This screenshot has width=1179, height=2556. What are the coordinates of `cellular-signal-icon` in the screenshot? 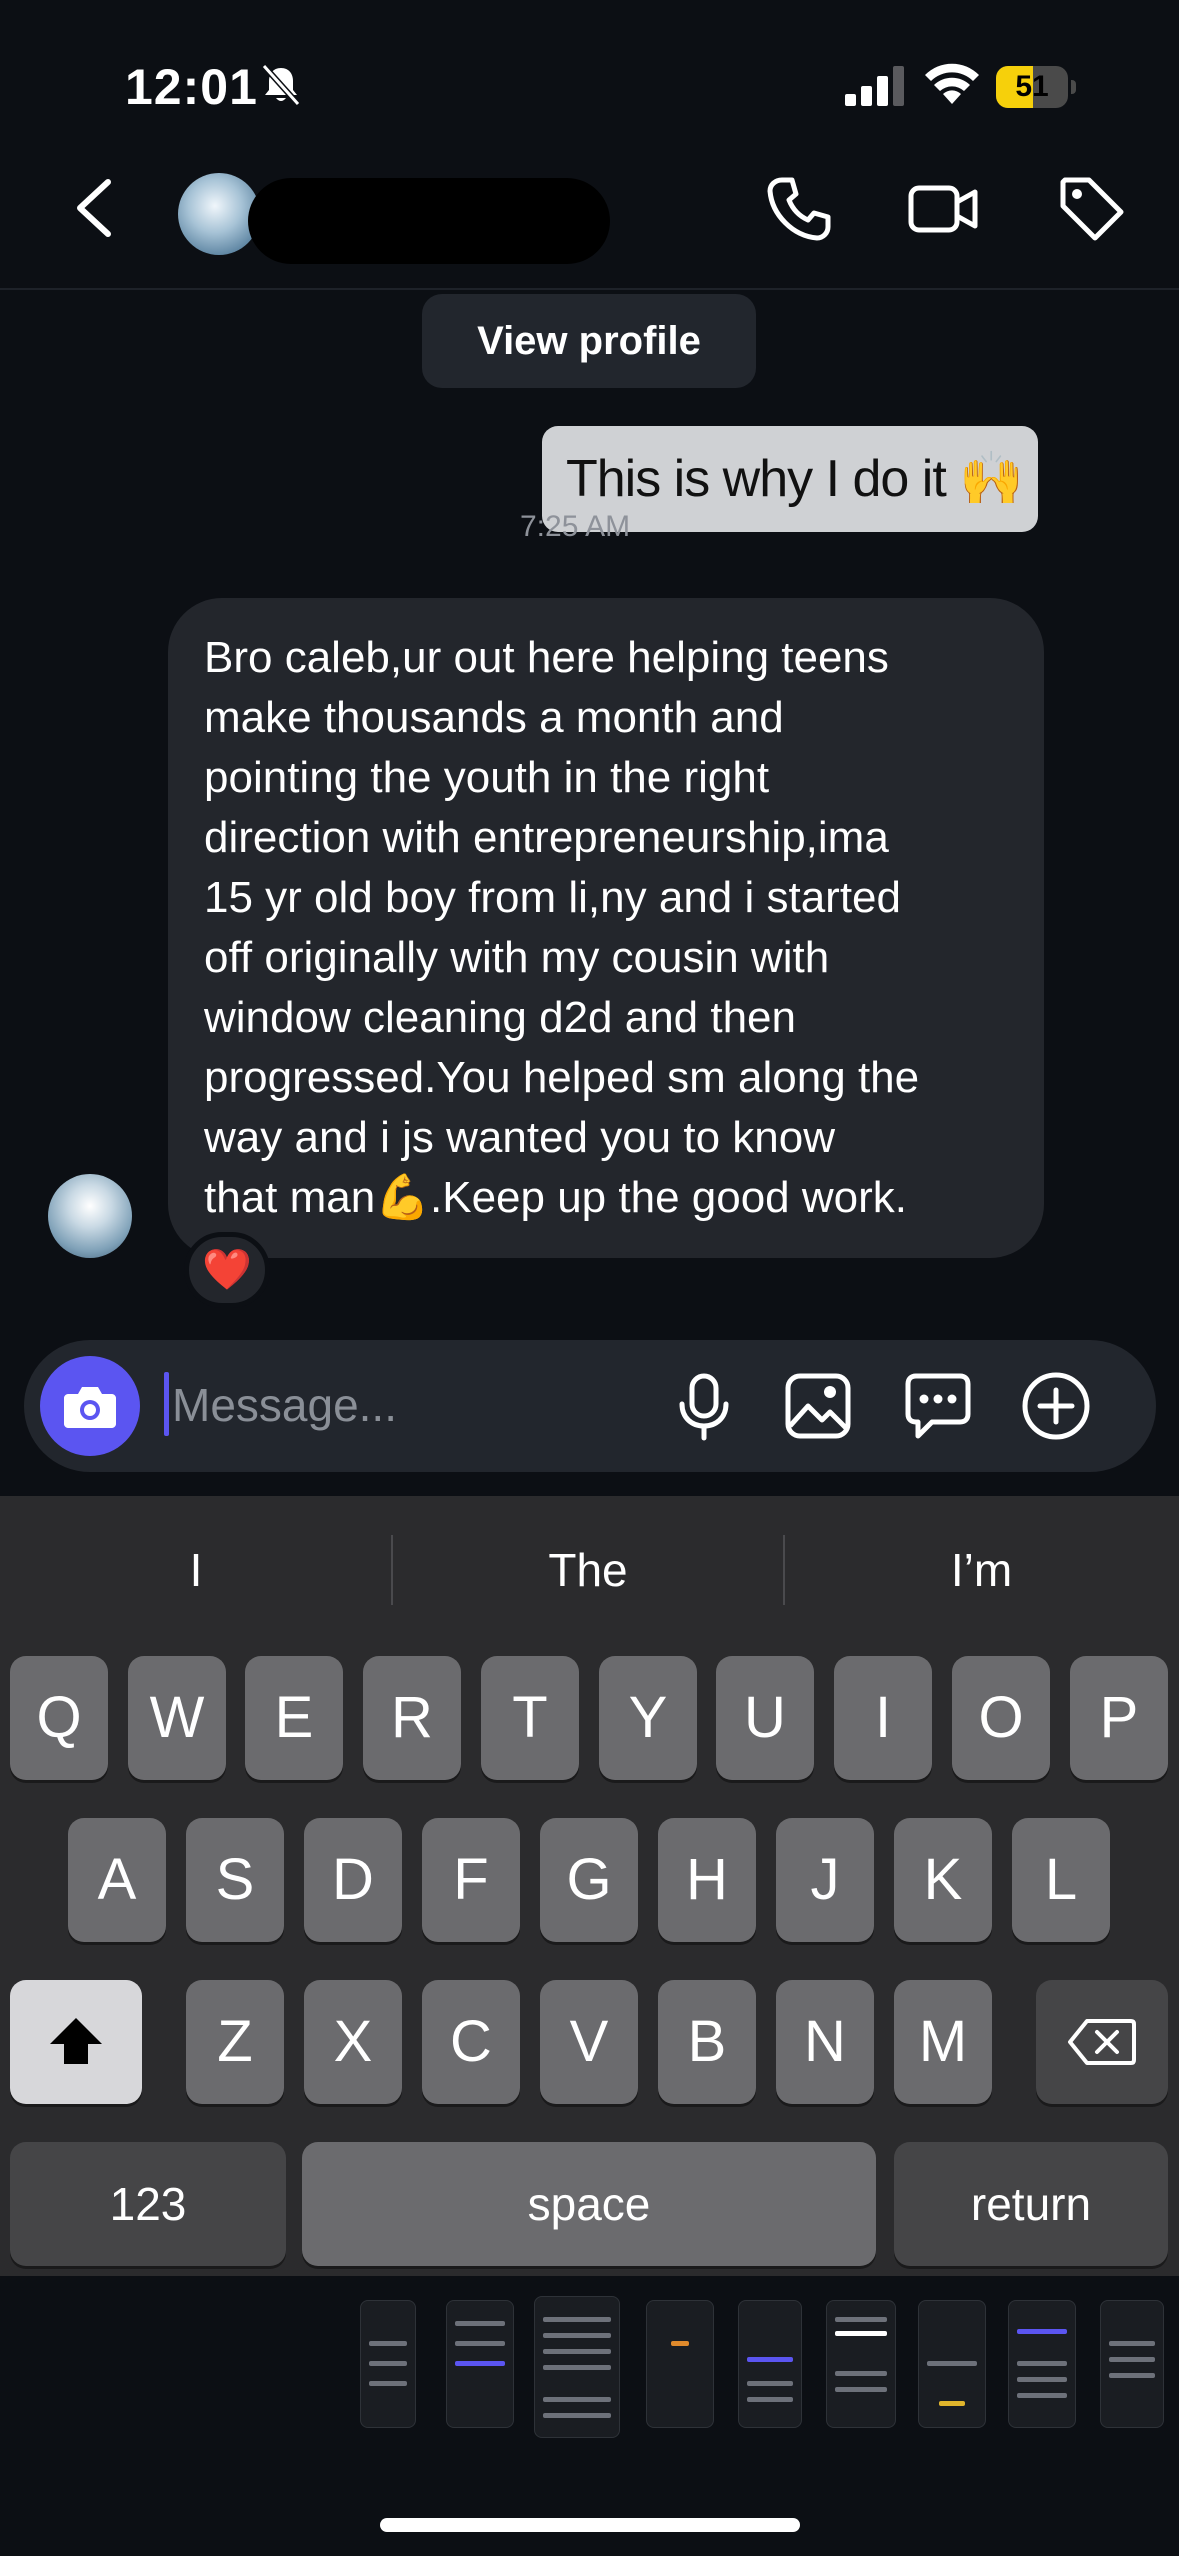 It's located at (874, 86).